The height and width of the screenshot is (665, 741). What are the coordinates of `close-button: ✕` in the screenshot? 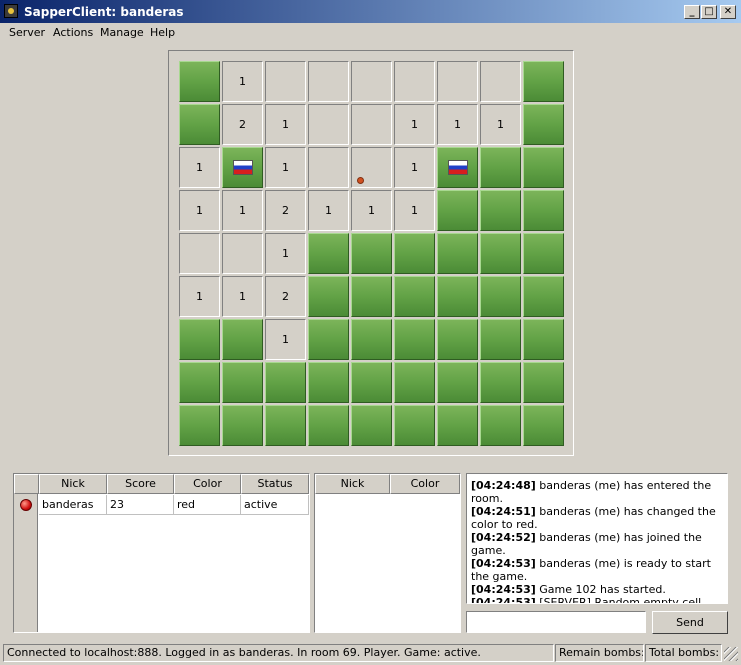 It's located at (728, 12).